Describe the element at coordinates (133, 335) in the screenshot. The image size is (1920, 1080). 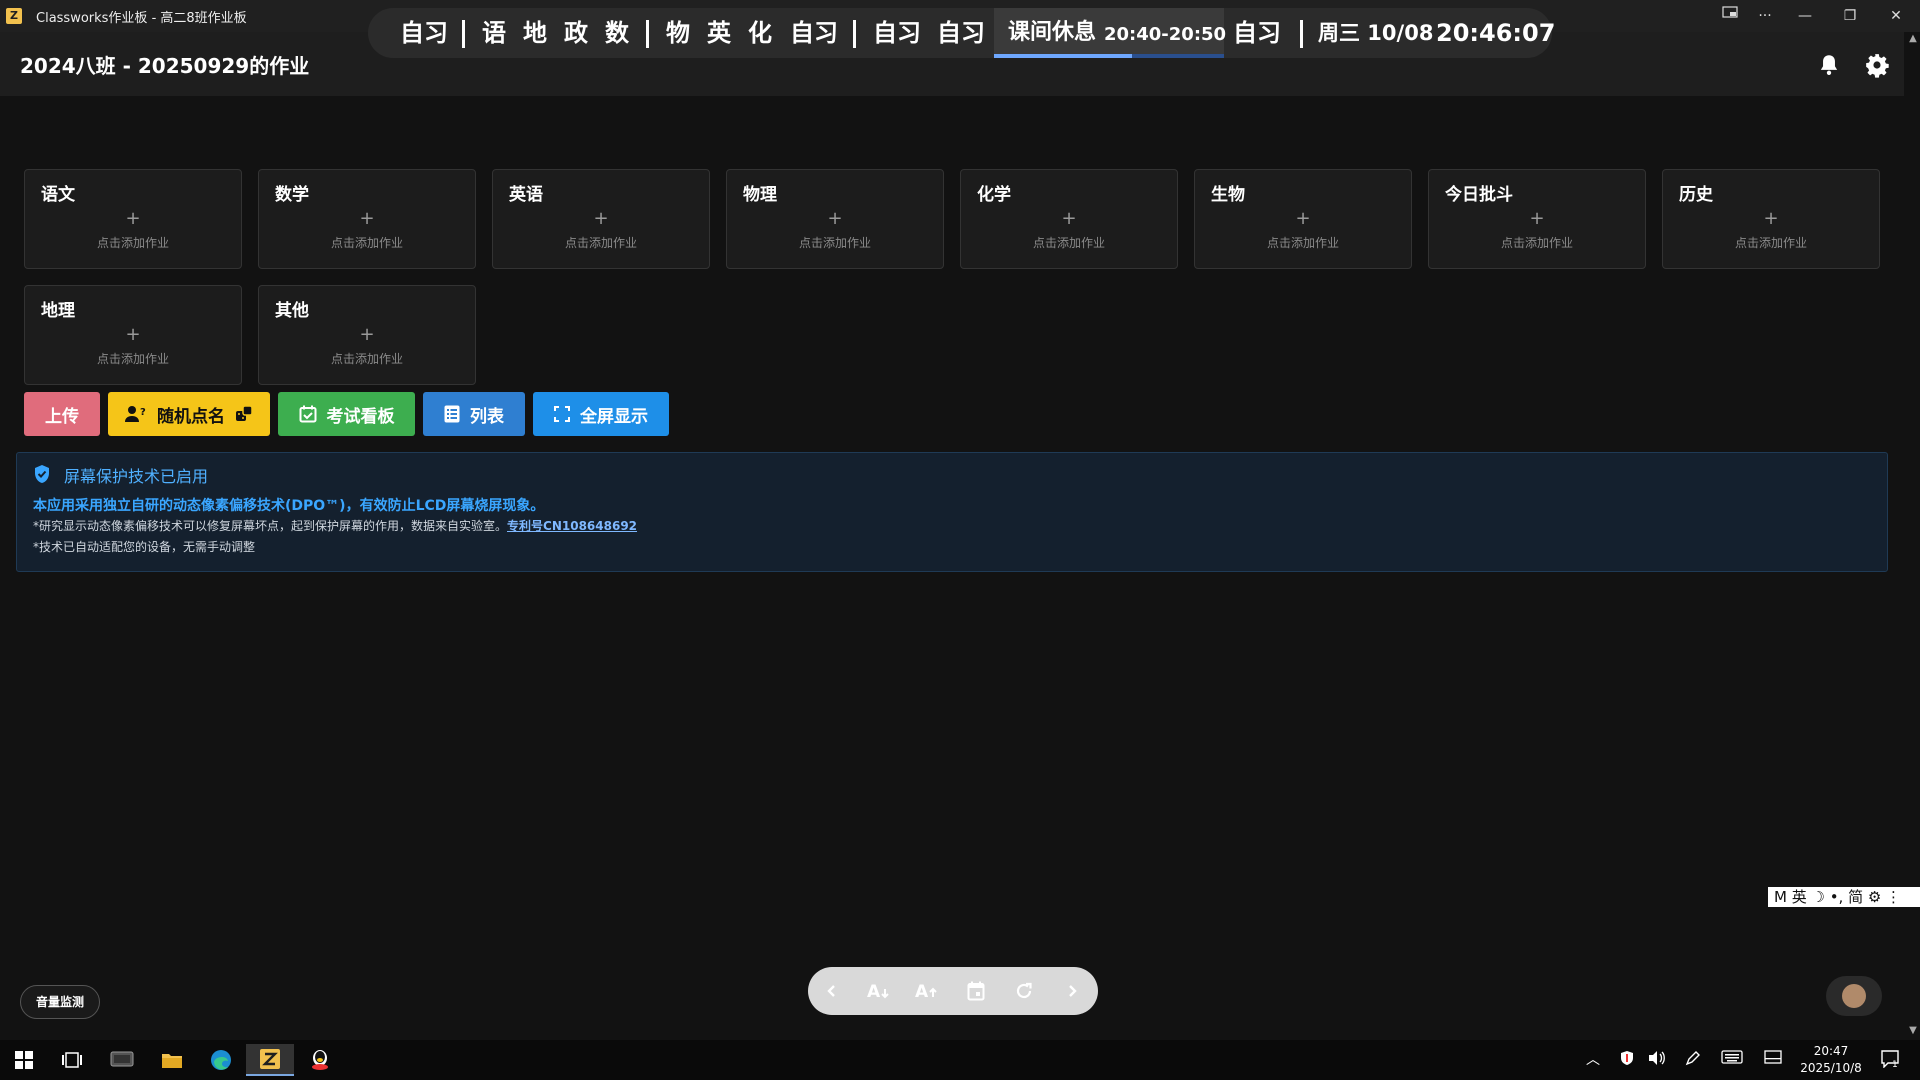
I see `subject-card-geography: 地理 + 点击添加作业` at that location.